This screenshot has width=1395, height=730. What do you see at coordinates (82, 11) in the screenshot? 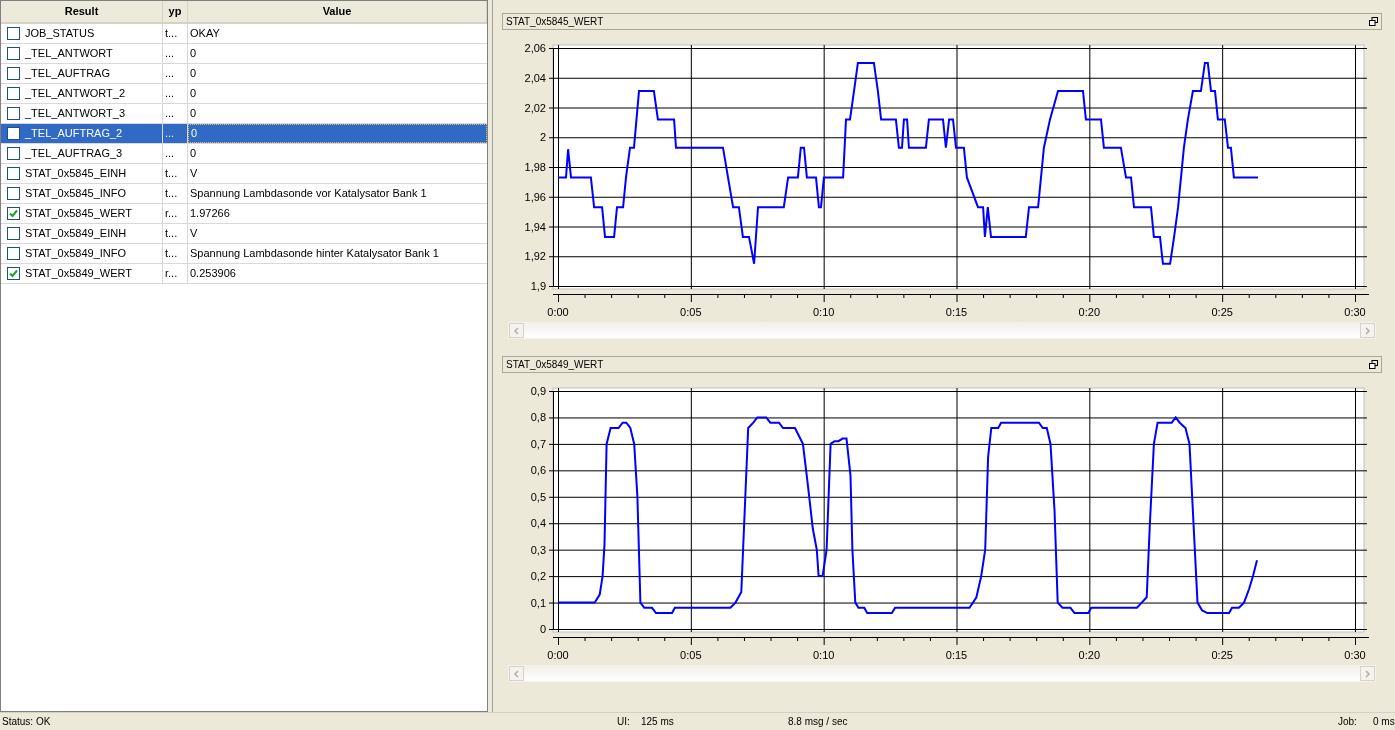
I see `column-header: Result` at bounding box center [82, 11].